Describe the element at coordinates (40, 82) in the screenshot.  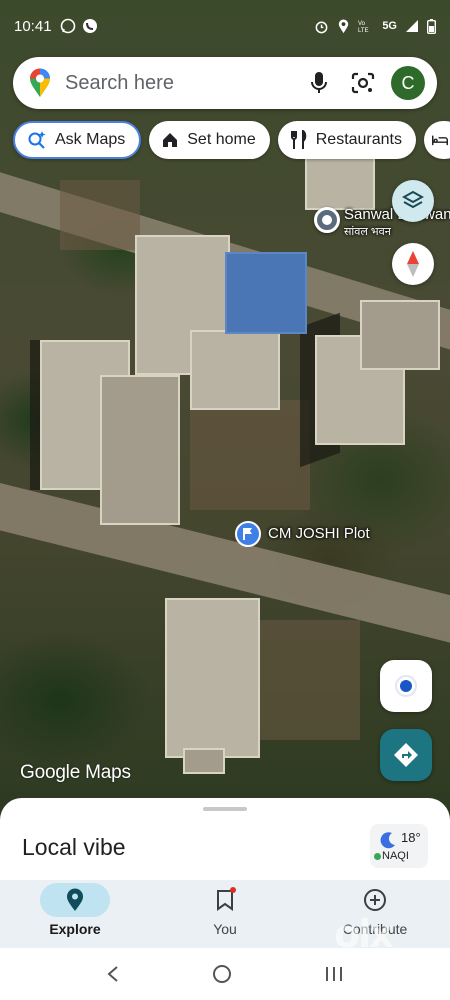
I see `google-maps-pin-icon` at that location.